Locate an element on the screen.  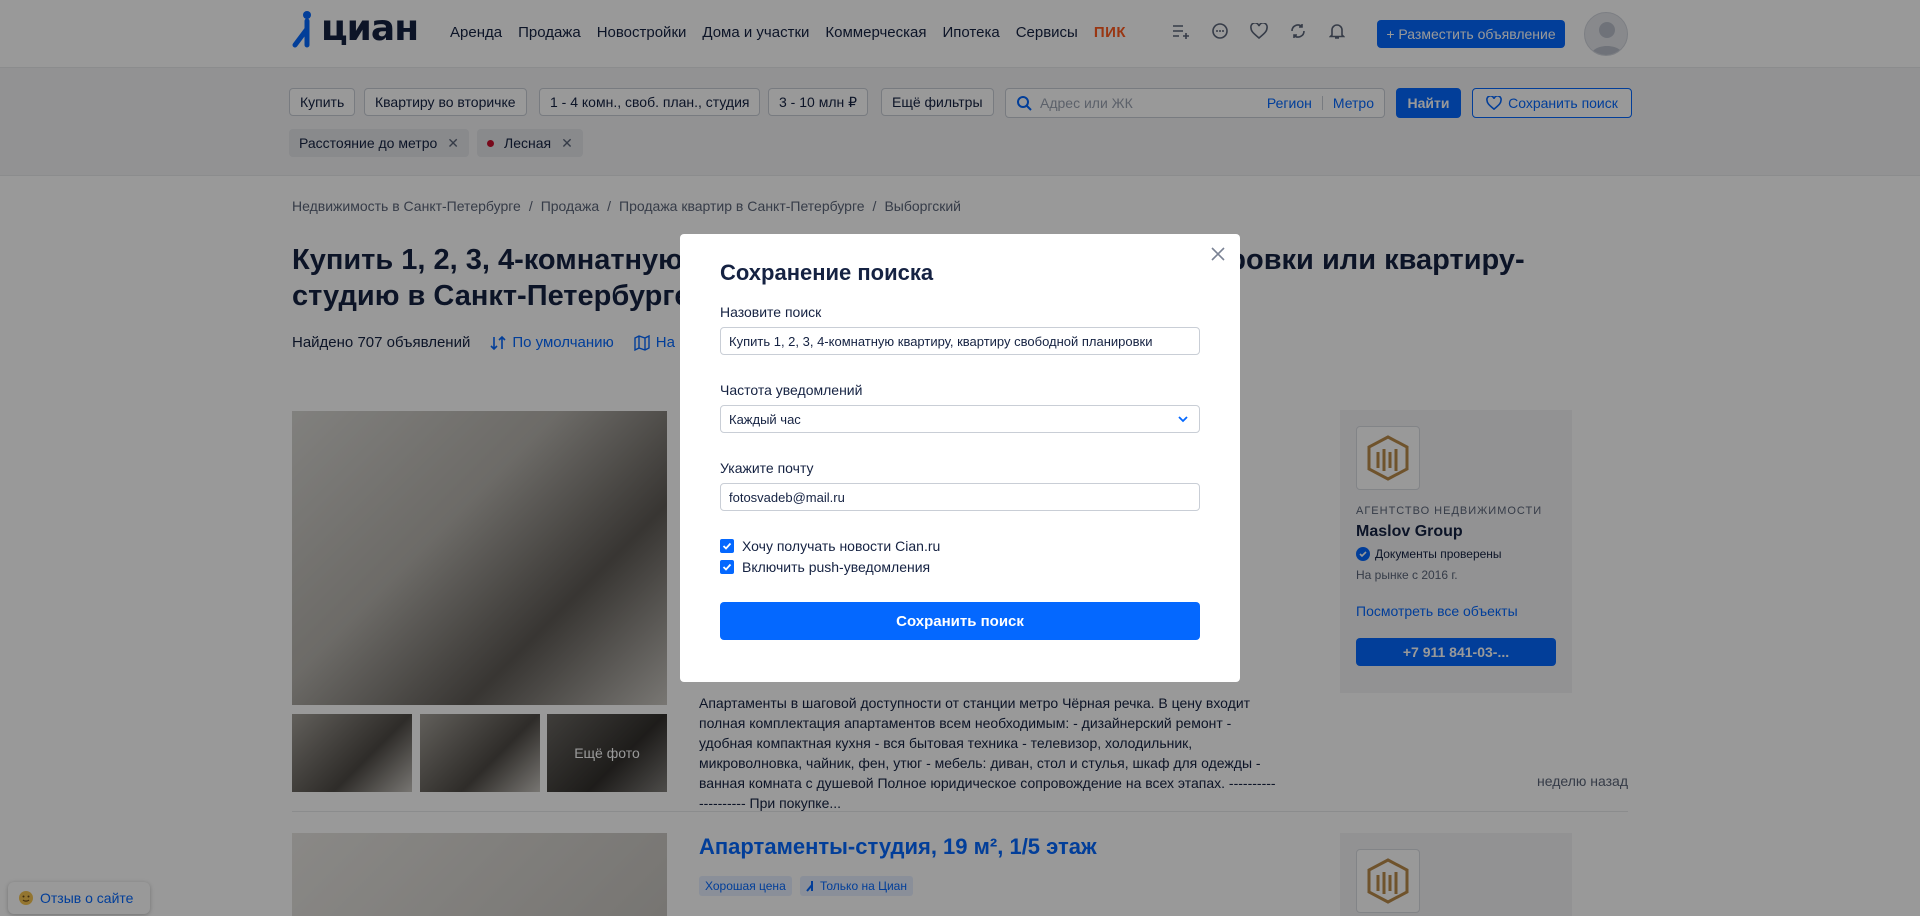
frequency-value: Каждый час is located at coordinates (765, 419).